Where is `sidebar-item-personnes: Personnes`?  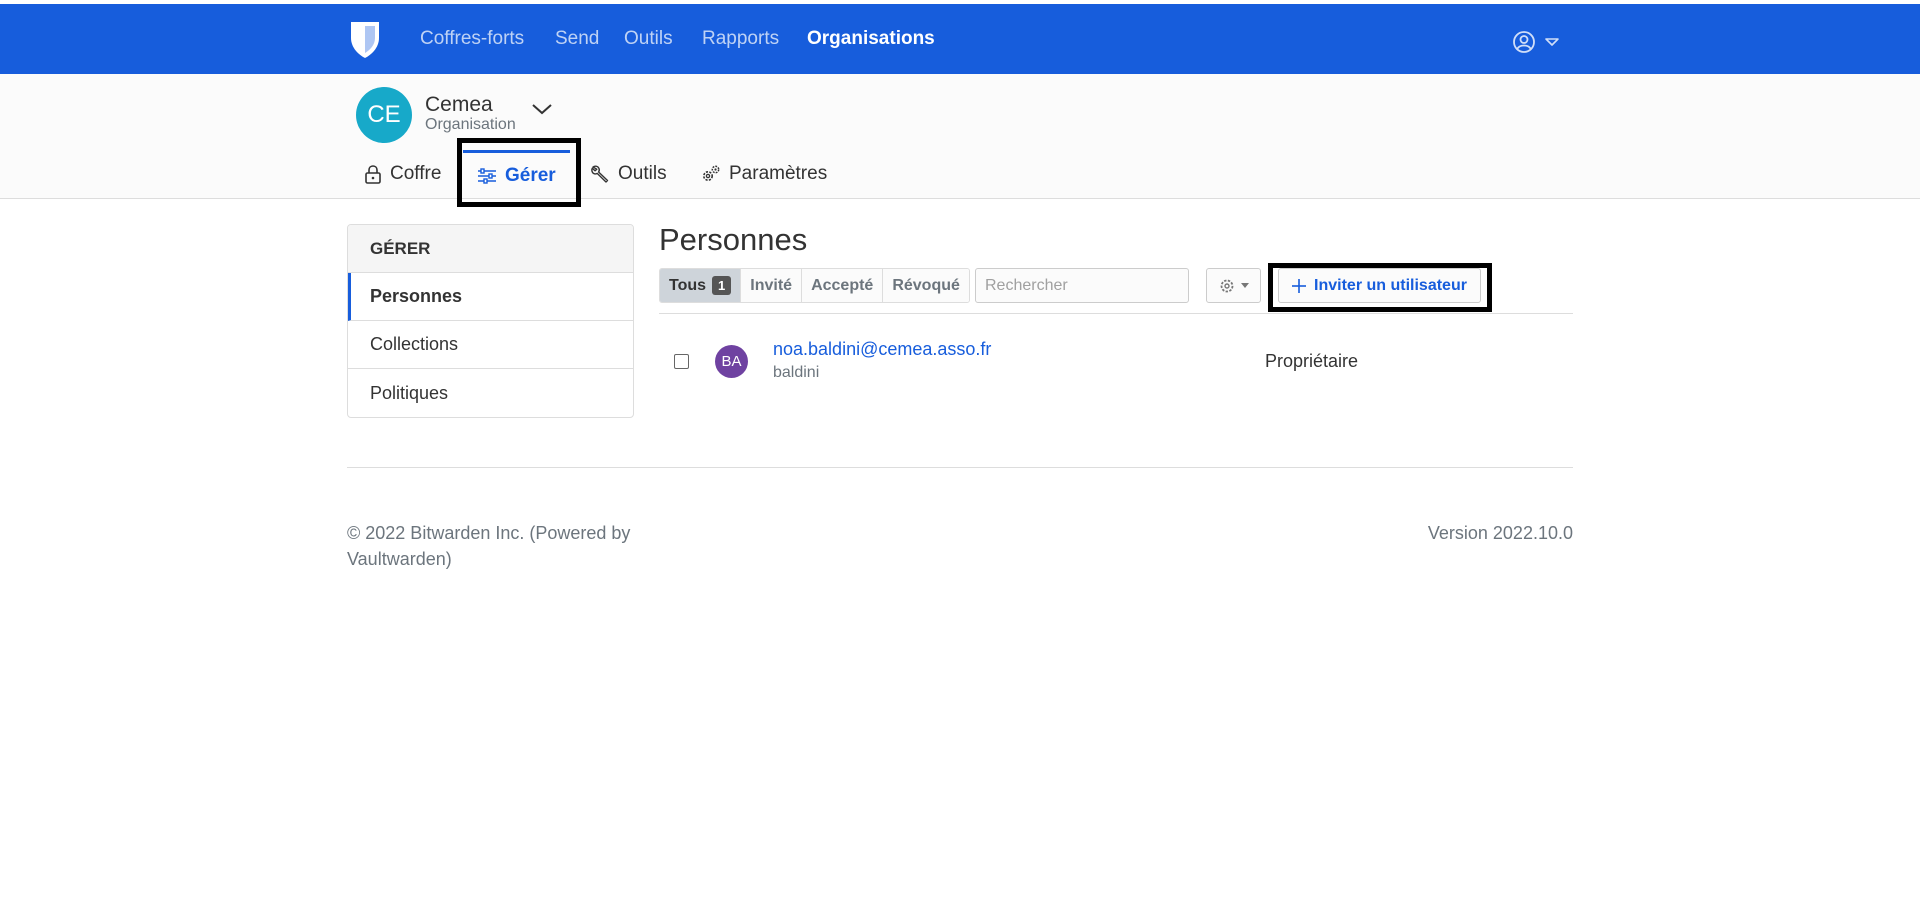
sidebar-item-personnes: Personnes is located at coordinates (490, 297).